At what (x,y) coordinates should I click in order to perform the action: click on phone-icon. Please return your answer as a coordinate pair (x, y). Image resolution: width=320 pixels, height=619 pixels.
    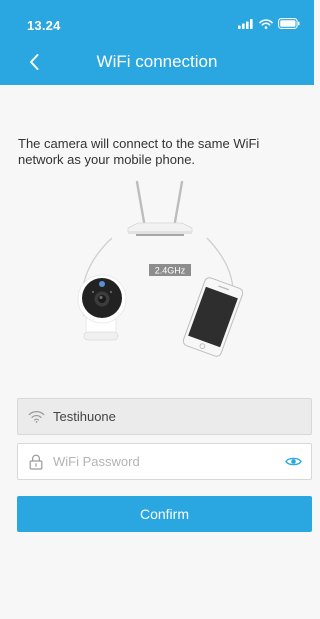
    Looking at the image, I should click on (213, 317).